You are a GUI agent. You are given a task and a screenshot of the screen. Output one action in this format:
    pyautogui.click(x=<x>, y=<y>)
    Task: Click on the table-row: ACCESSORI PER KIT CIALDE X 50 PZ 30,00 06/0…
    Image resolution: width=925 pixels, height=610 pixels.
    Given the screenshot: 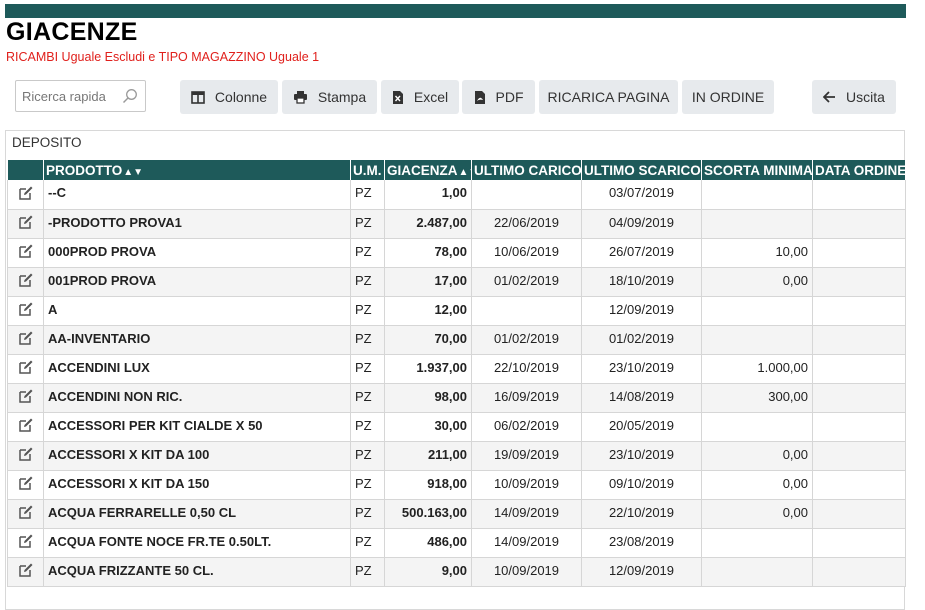 What is the action you would take?
    pyautogui.click(x=456, y=427)
    